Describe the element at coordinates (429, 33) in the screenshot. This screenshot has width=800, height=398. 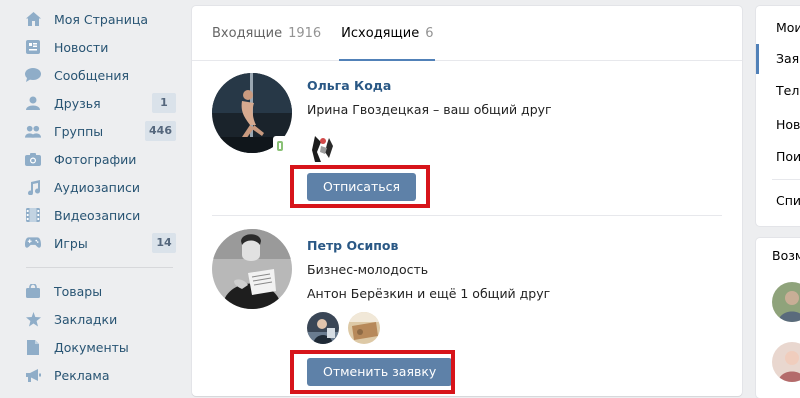
I see `tab-count: 6` at that location.